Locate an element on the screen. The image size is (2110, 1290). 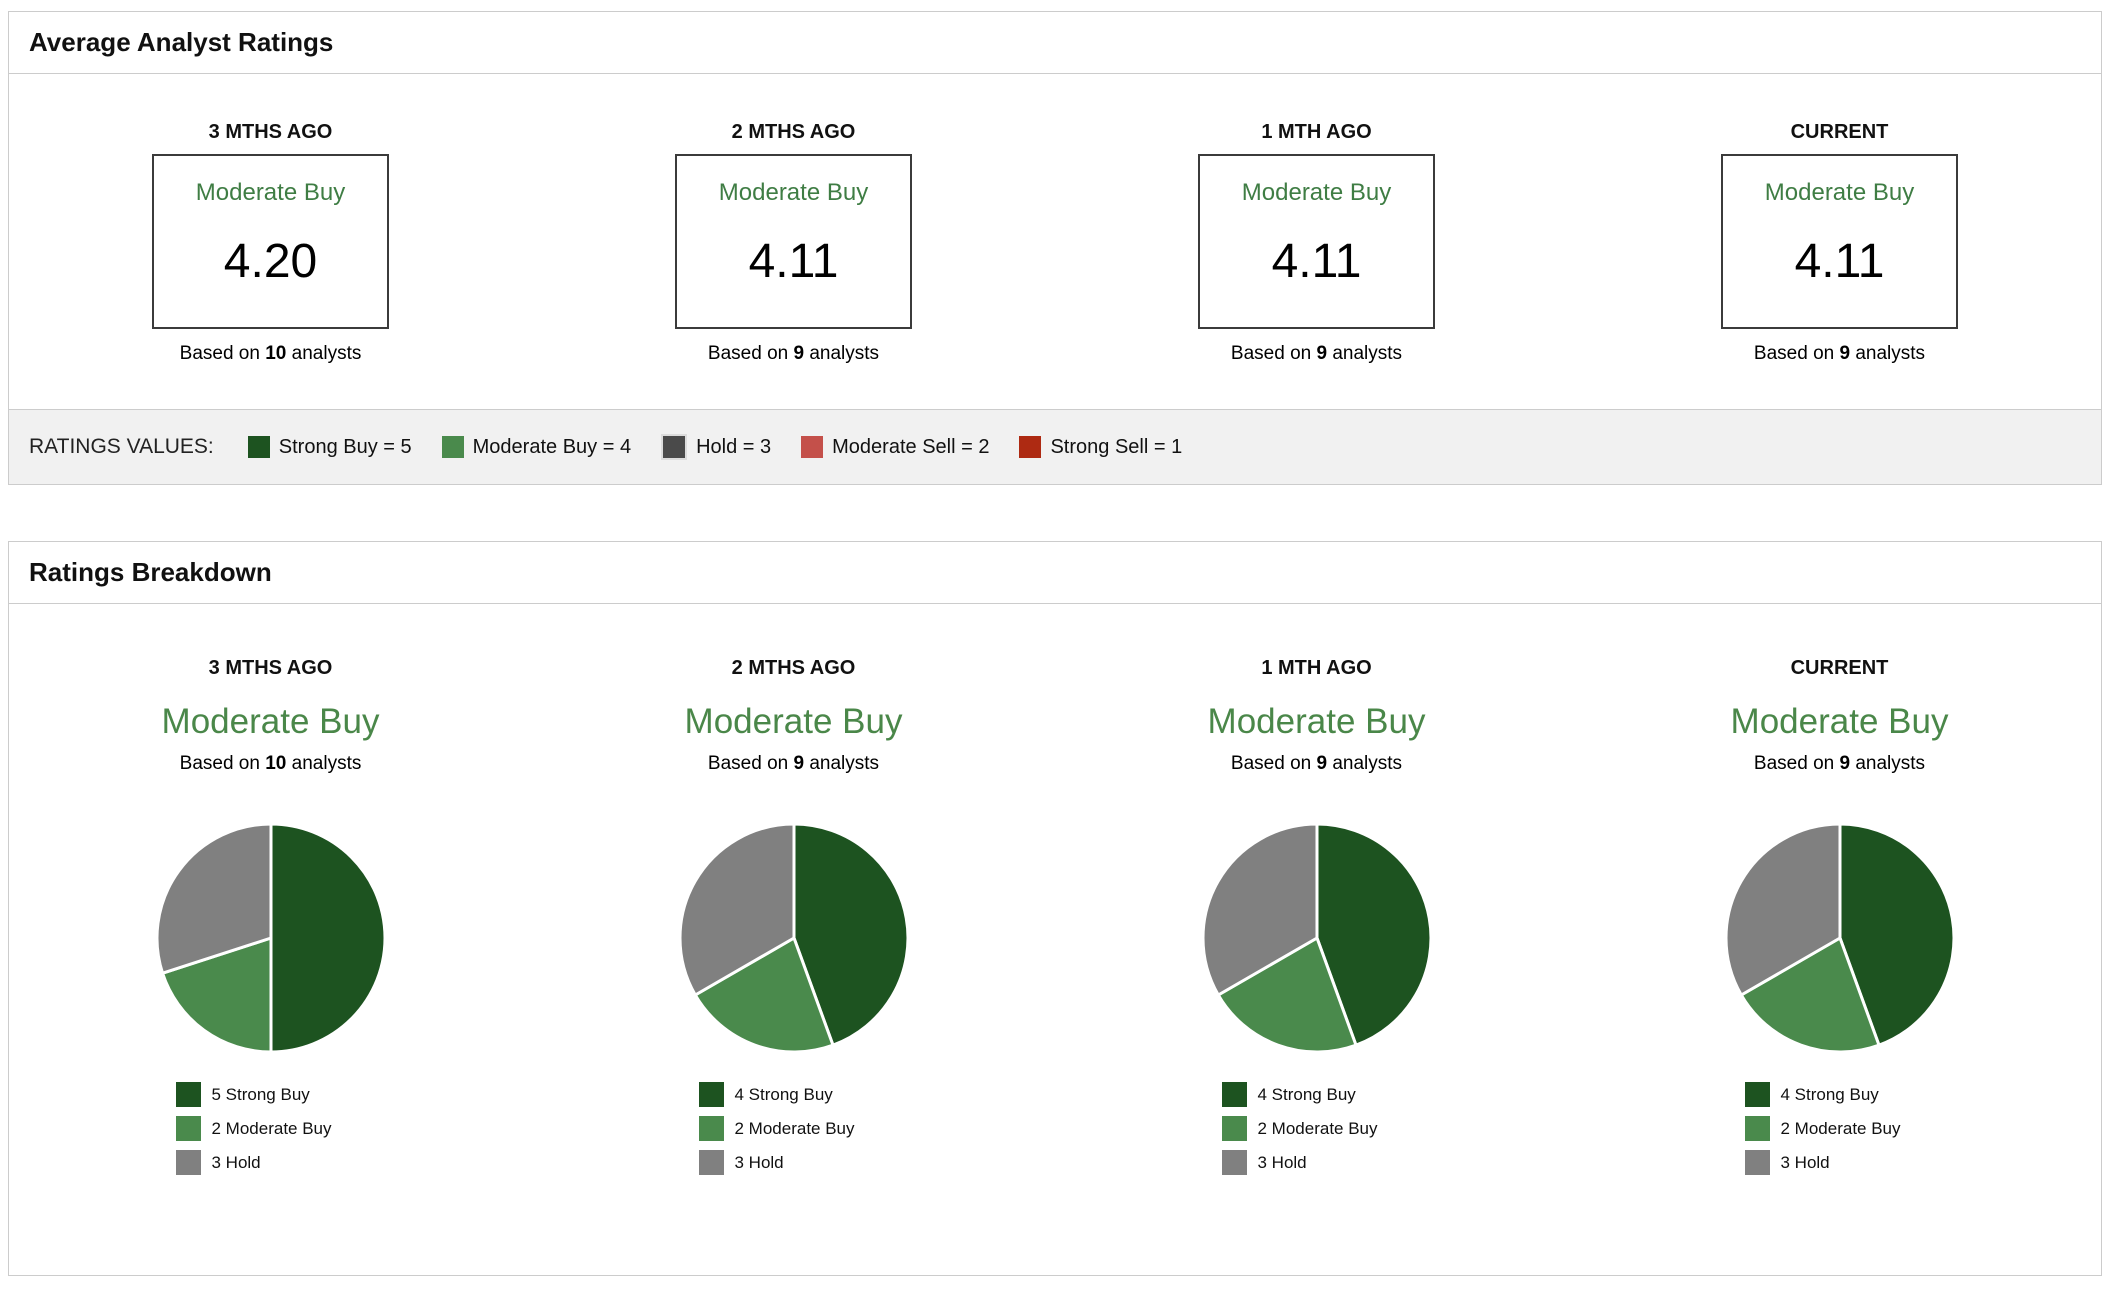
average-score: 4.20 is located at coordinates (270, 261).